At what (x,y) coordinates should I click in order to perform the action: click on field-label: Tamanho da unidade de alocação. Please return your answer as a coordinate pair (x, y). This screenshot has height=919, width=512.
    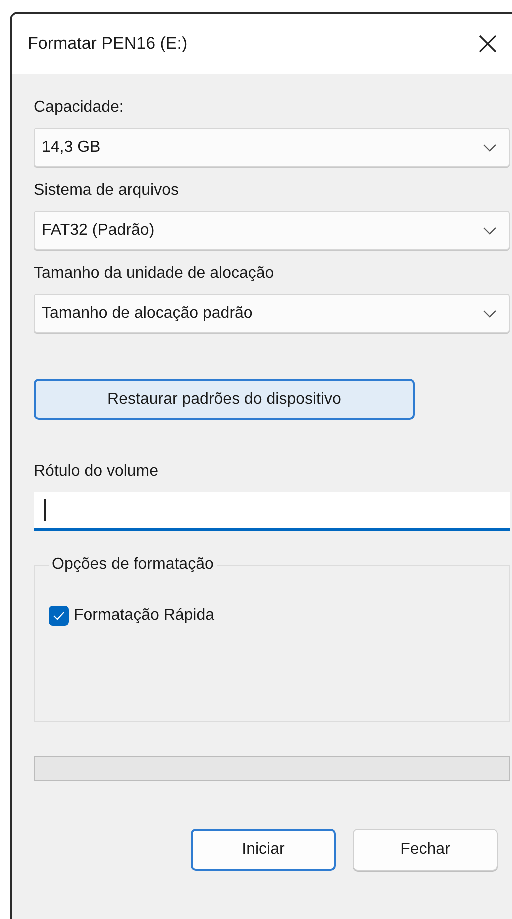
    Looking at the image, I should click on (155, 274).